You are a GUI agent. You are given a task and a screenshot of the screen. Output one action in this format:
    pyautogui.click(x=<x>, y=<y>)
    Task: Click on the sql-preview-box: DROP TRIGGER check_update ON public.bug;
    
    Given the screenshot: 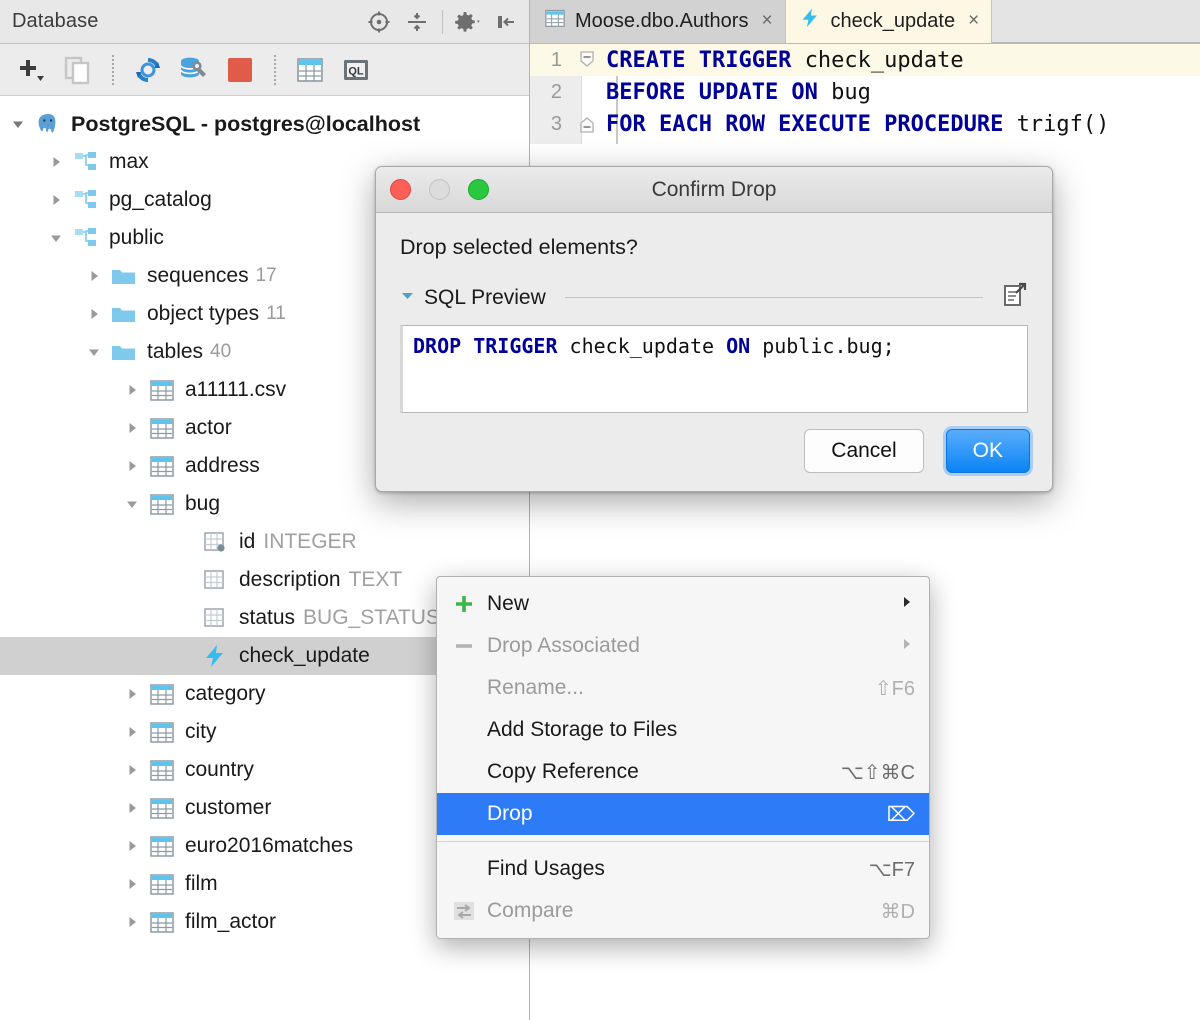 What is the action you would take?
    pyautogui.click(x=714, y=369)
    